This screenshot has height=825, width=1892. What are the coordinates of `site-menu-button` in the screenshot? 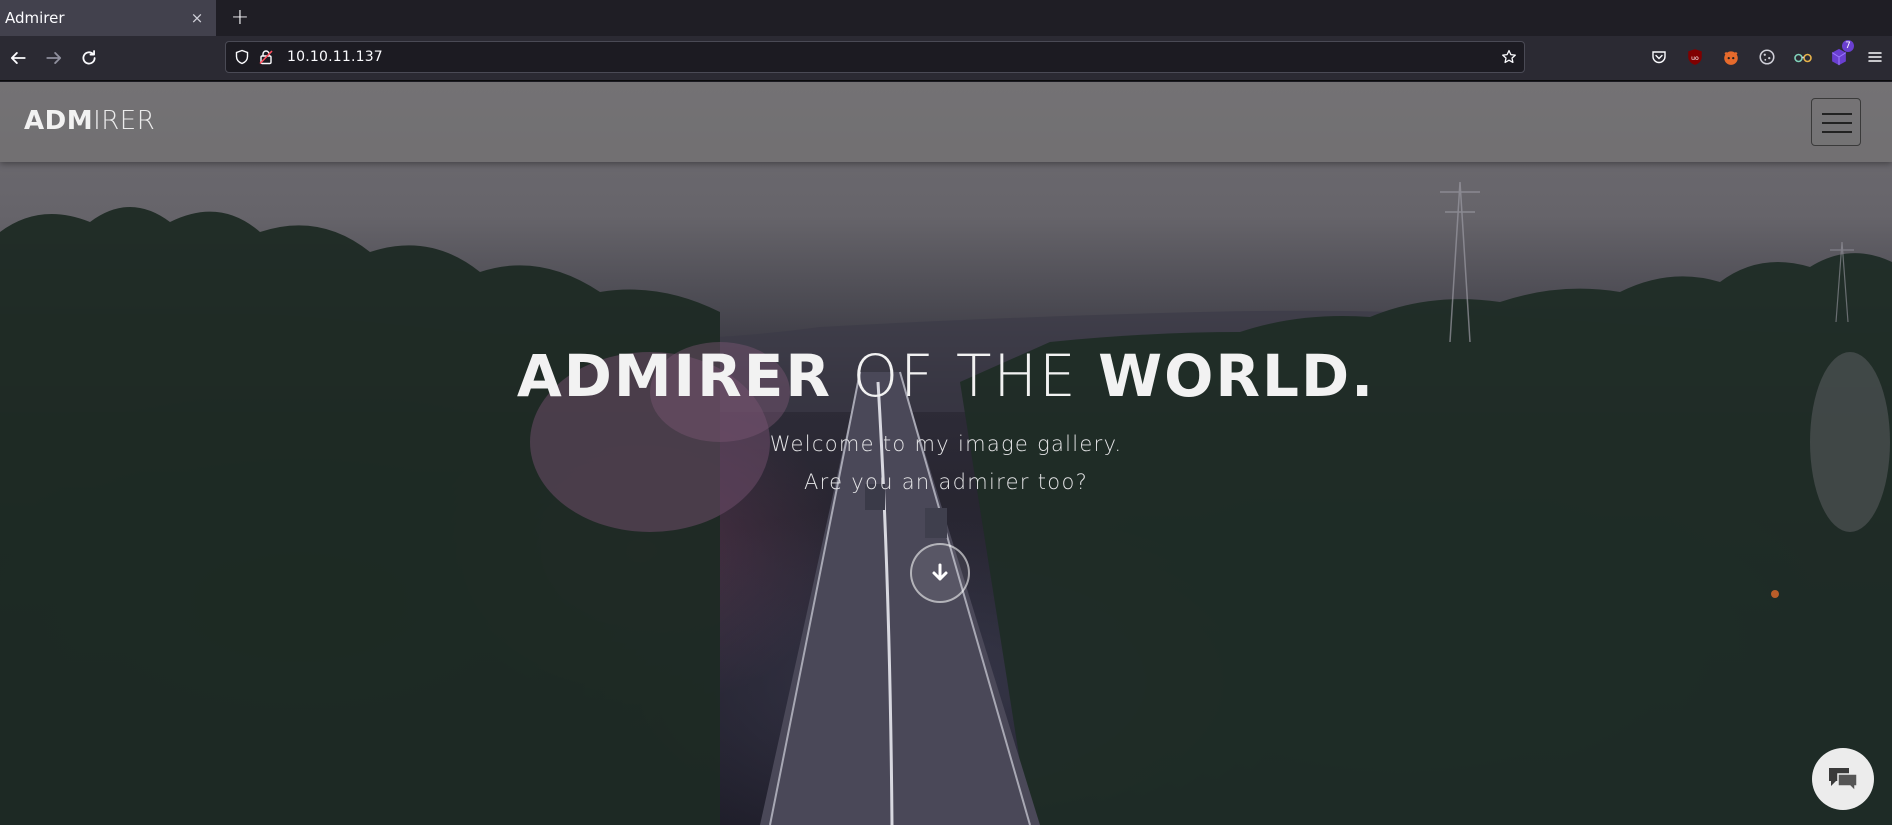 It's located at (1836, 122).